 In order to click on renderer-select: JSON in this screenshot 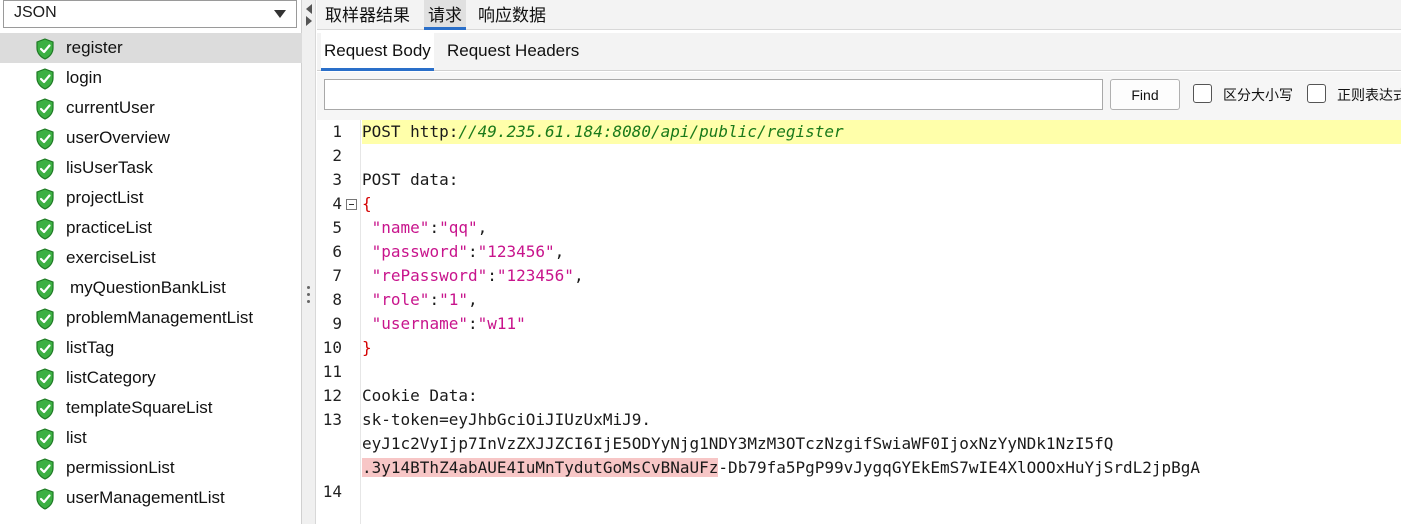, I will do `click(150, 14)`.